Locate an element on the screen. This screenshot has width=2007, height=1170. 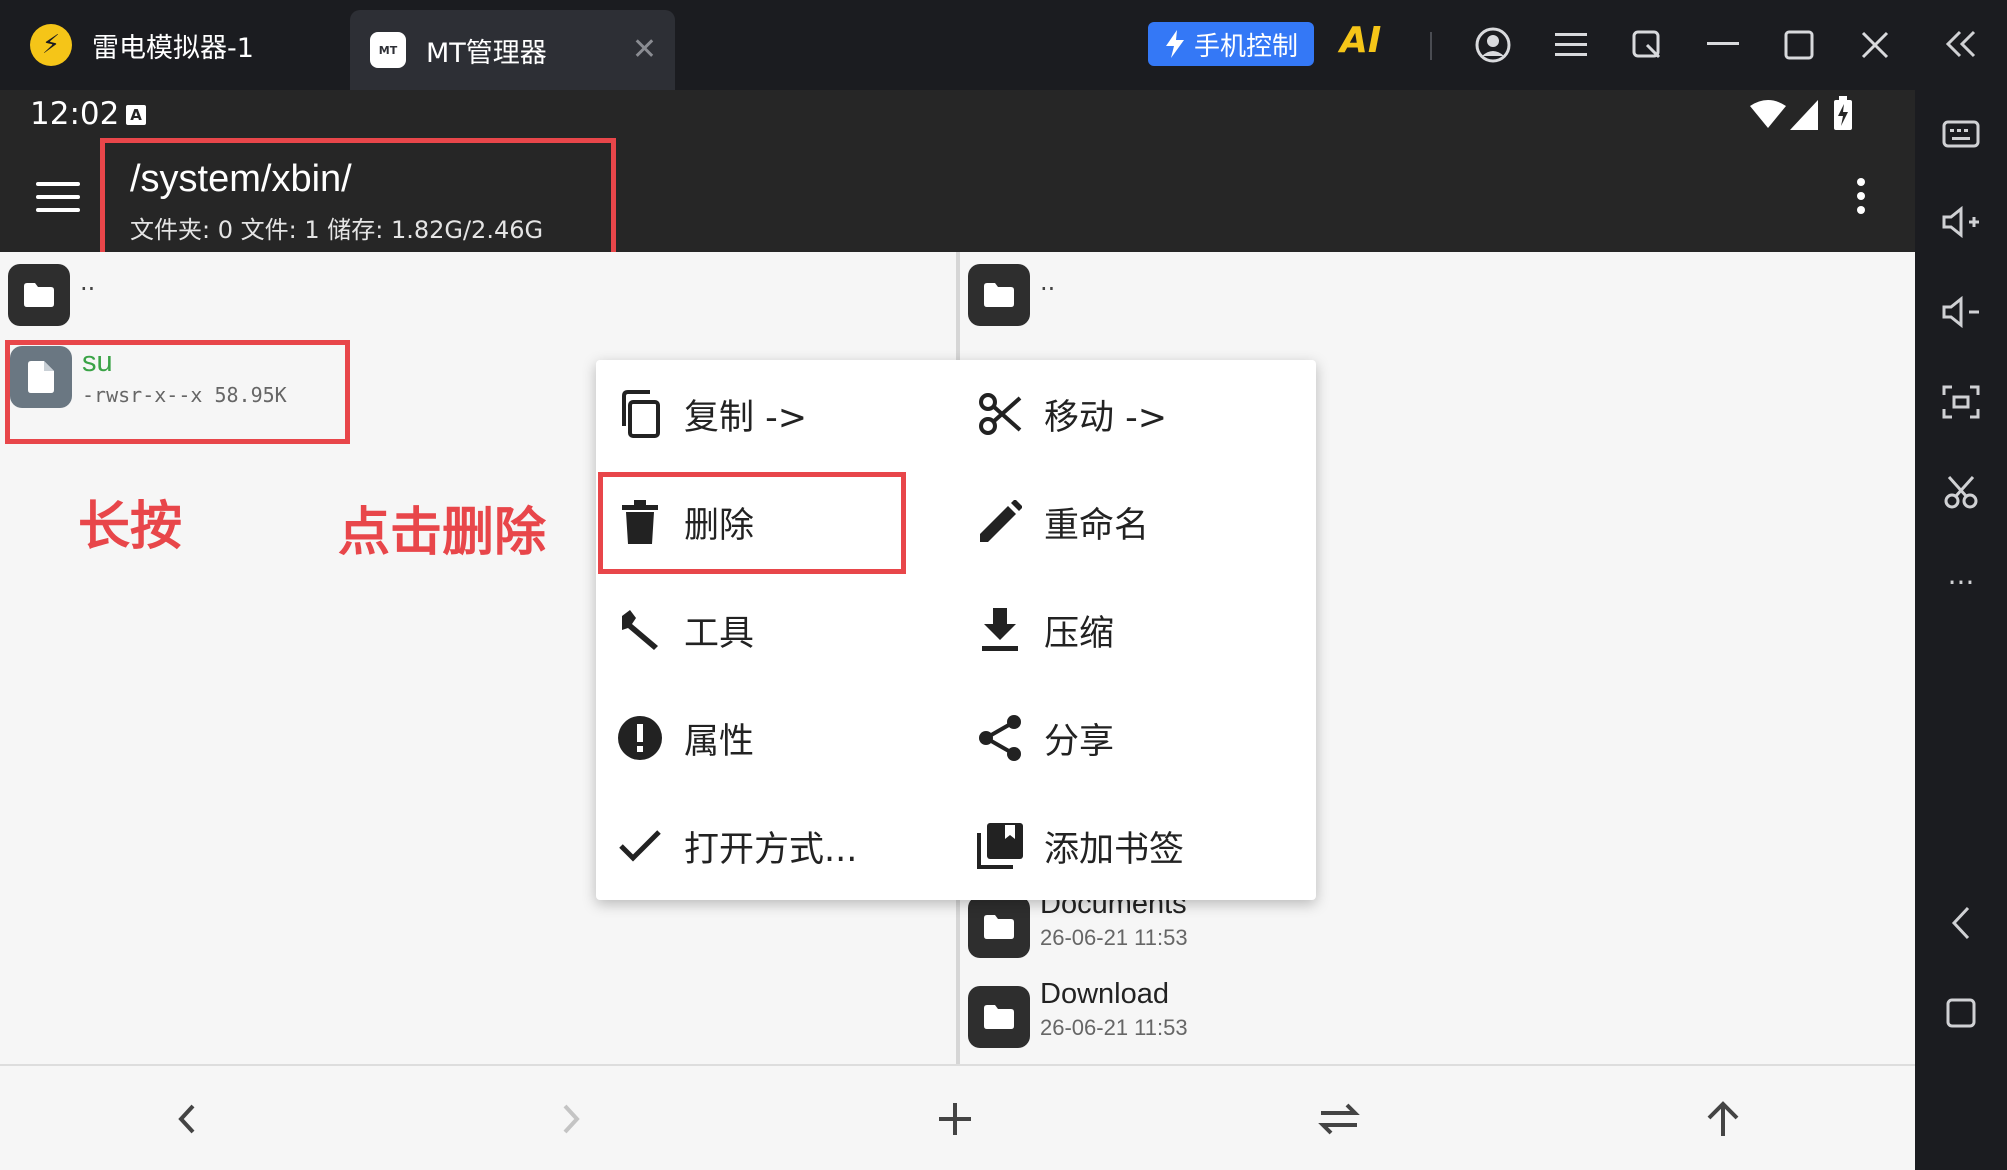
overflow-menu-icon is located at coordinates (1861, 198).